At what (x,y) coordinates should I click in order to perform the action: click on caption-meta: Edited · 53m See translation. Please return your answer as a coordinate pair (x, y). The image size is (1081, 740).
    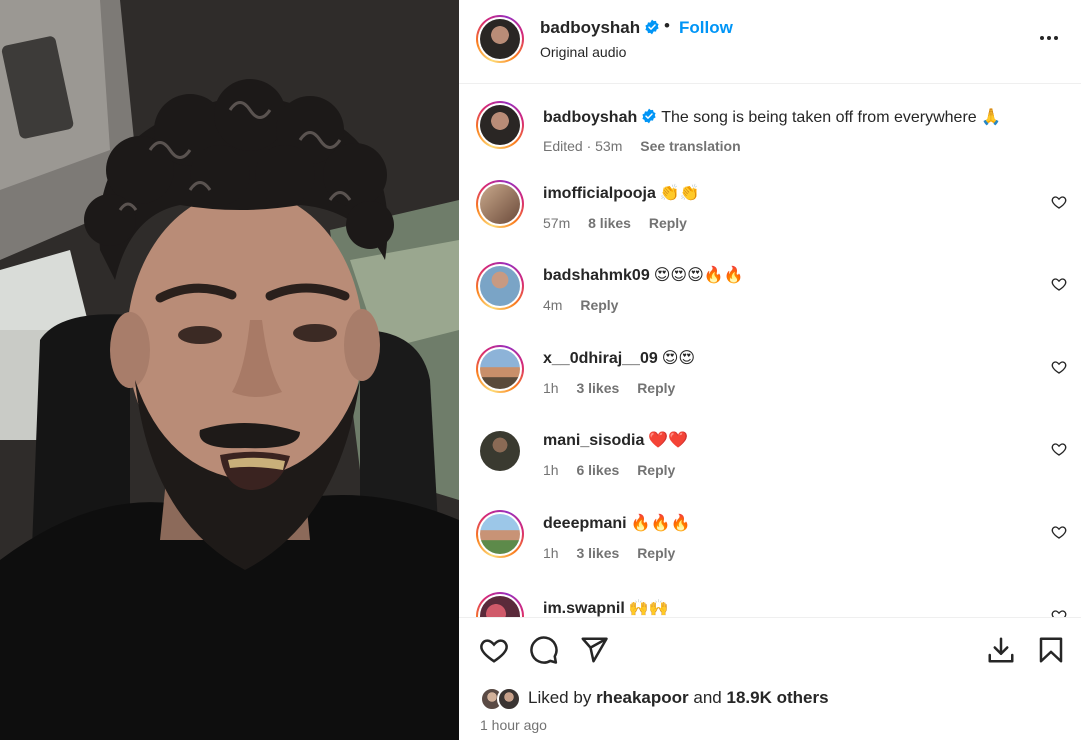
    Looking at the image, I should click on (649, 146).